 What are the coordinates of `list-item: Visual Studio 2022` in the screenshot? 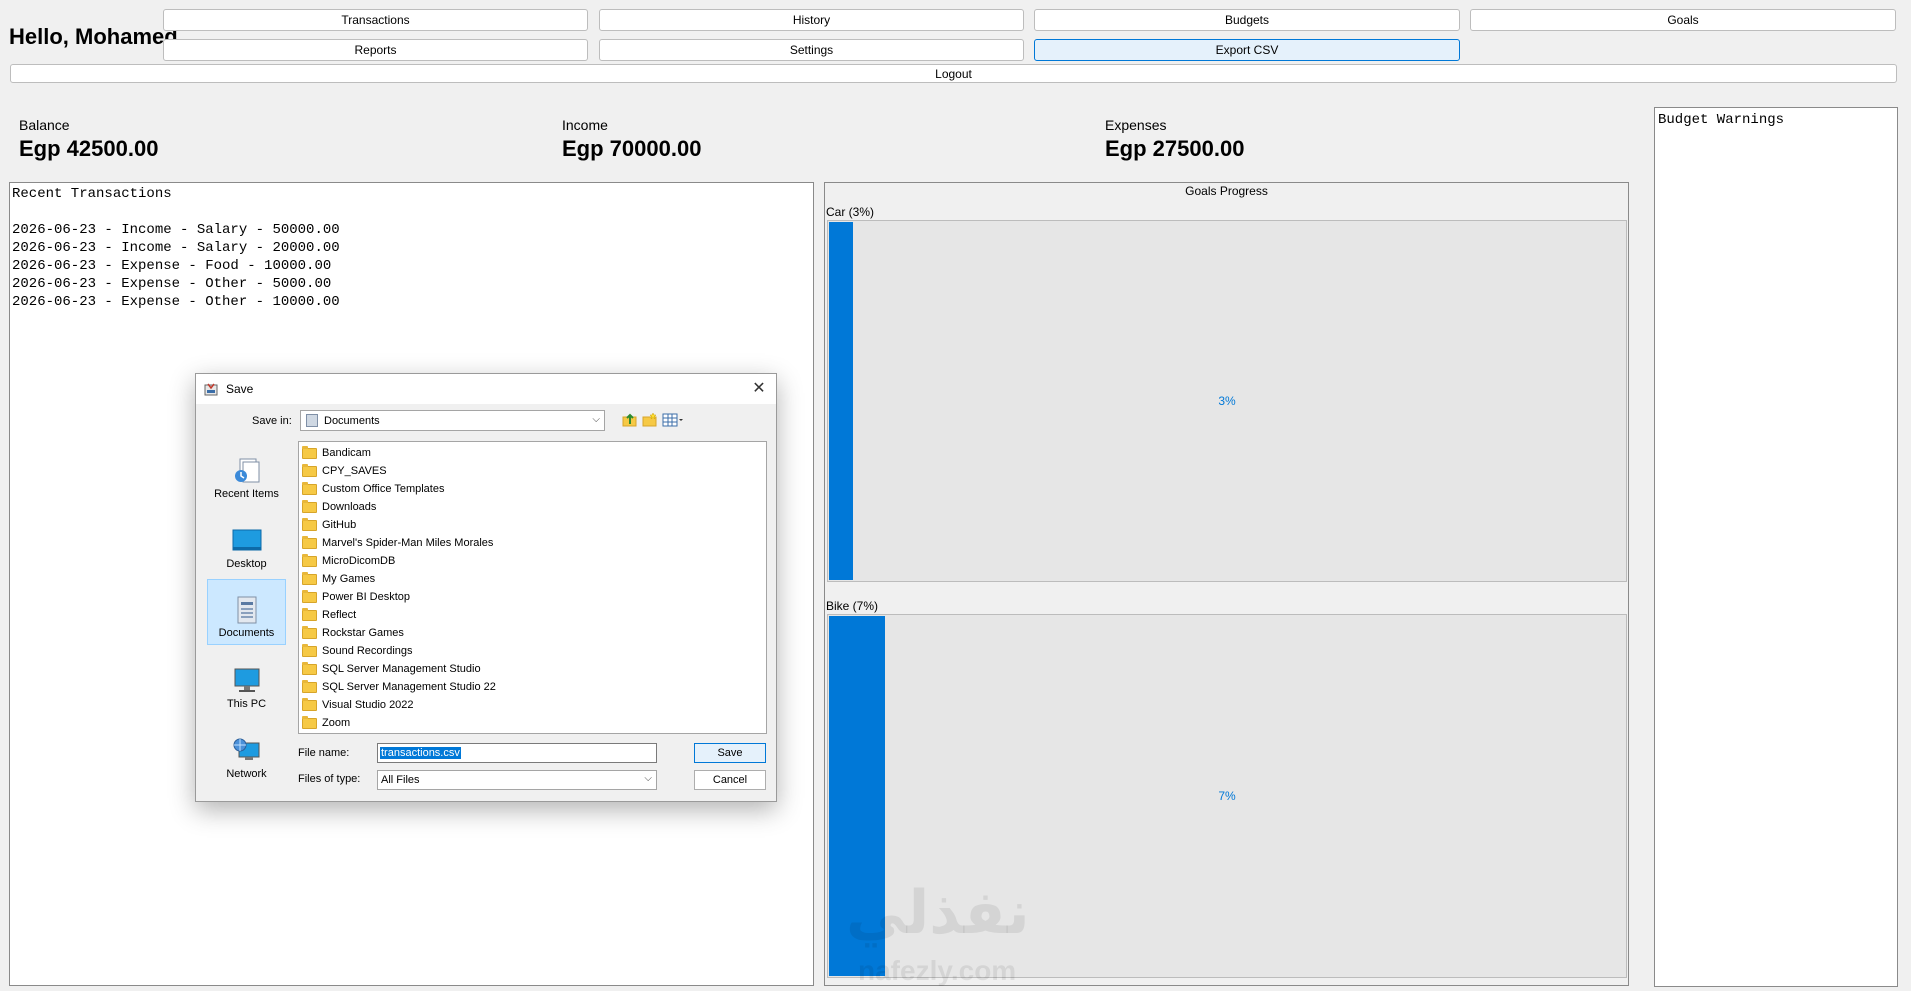 It's located at (532, 705).